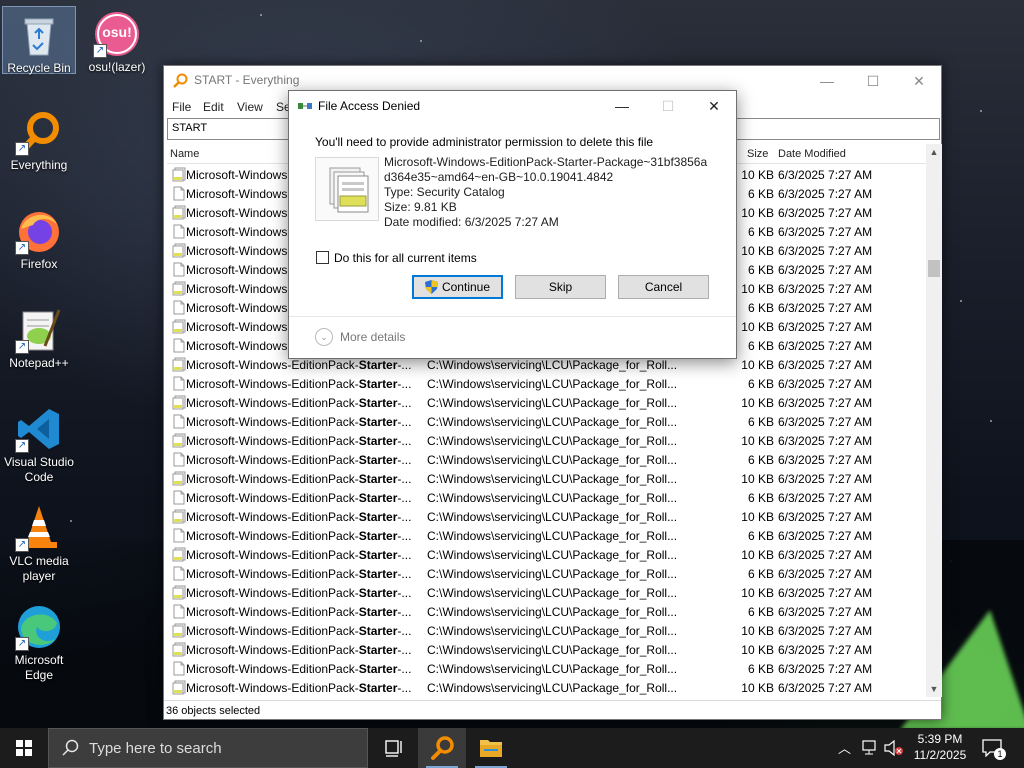 The height and width of the screenshot is (768, 1024). Describe the element at coordinates (39, 528) in the screenshot. I see `vlc-cone-icon: ↗` at that location.